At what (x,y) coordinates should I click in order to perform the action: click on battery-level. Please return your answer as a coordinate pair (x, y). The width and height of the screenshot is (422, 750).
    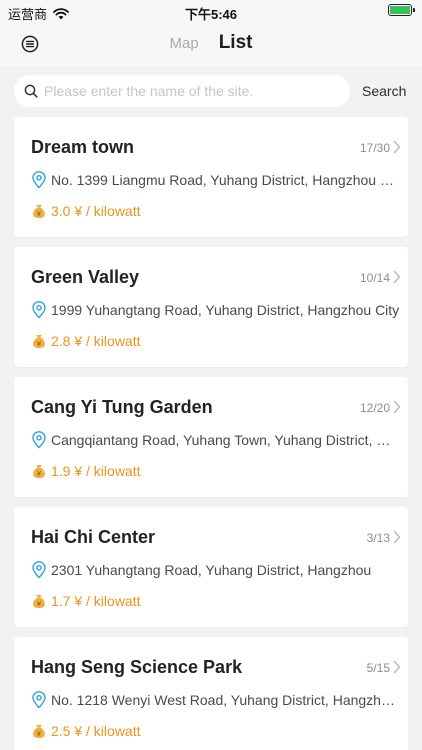
    Looking at the image, I should click on (400, 10).